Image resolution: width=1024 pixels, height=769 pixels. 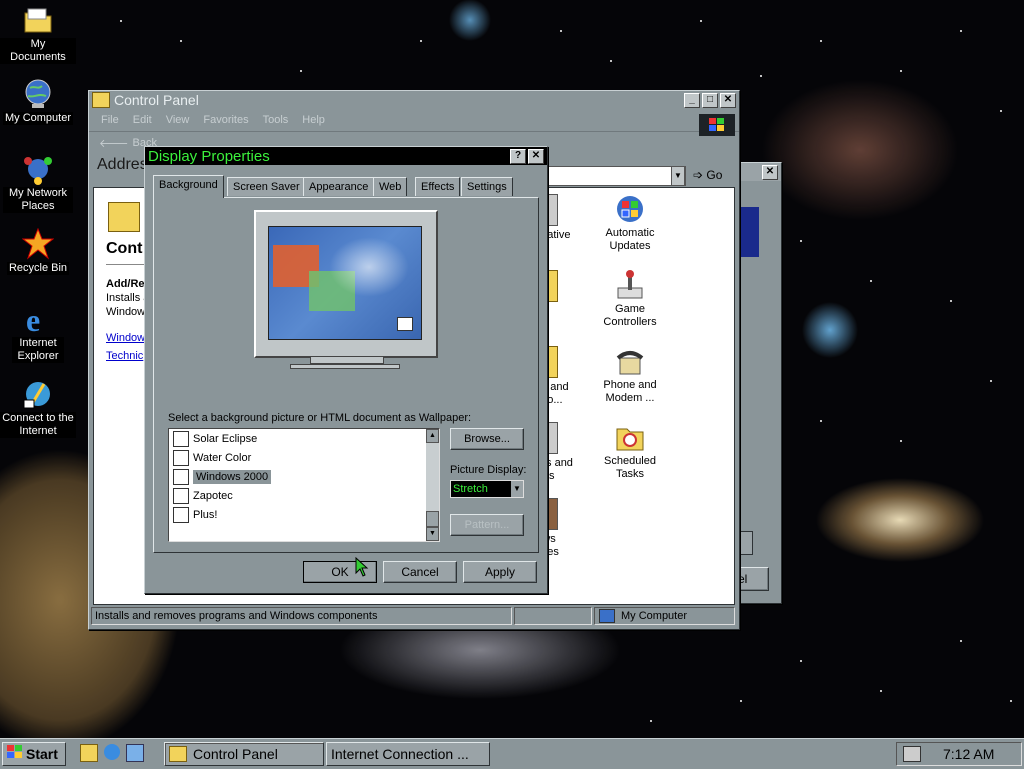 What do you see at coordinates (432, 534) in the screenshot?
I see `scroll-down-button: ▼` at bounding box center [432, 534].